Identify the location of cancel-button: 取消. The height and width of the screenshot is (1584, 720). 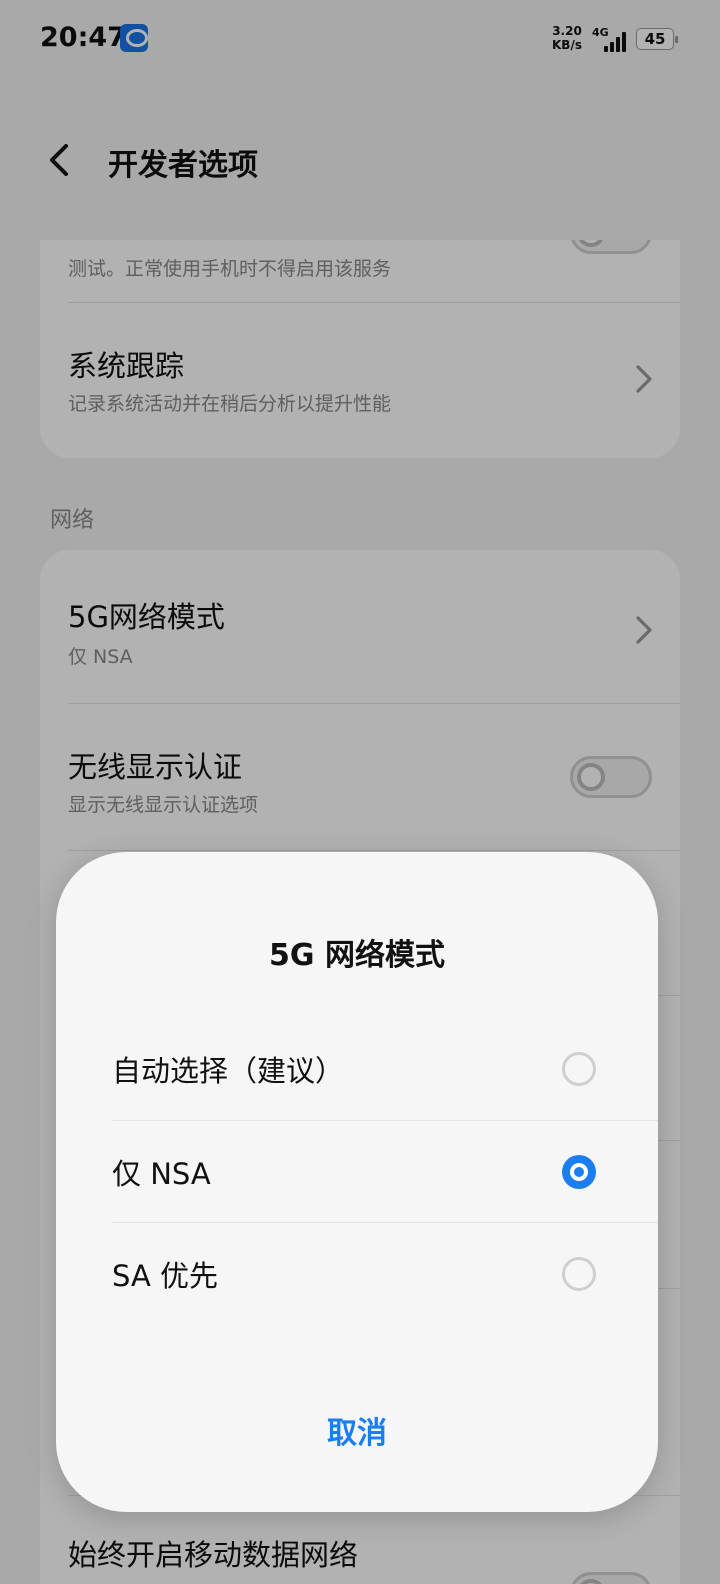
(357, 1434).